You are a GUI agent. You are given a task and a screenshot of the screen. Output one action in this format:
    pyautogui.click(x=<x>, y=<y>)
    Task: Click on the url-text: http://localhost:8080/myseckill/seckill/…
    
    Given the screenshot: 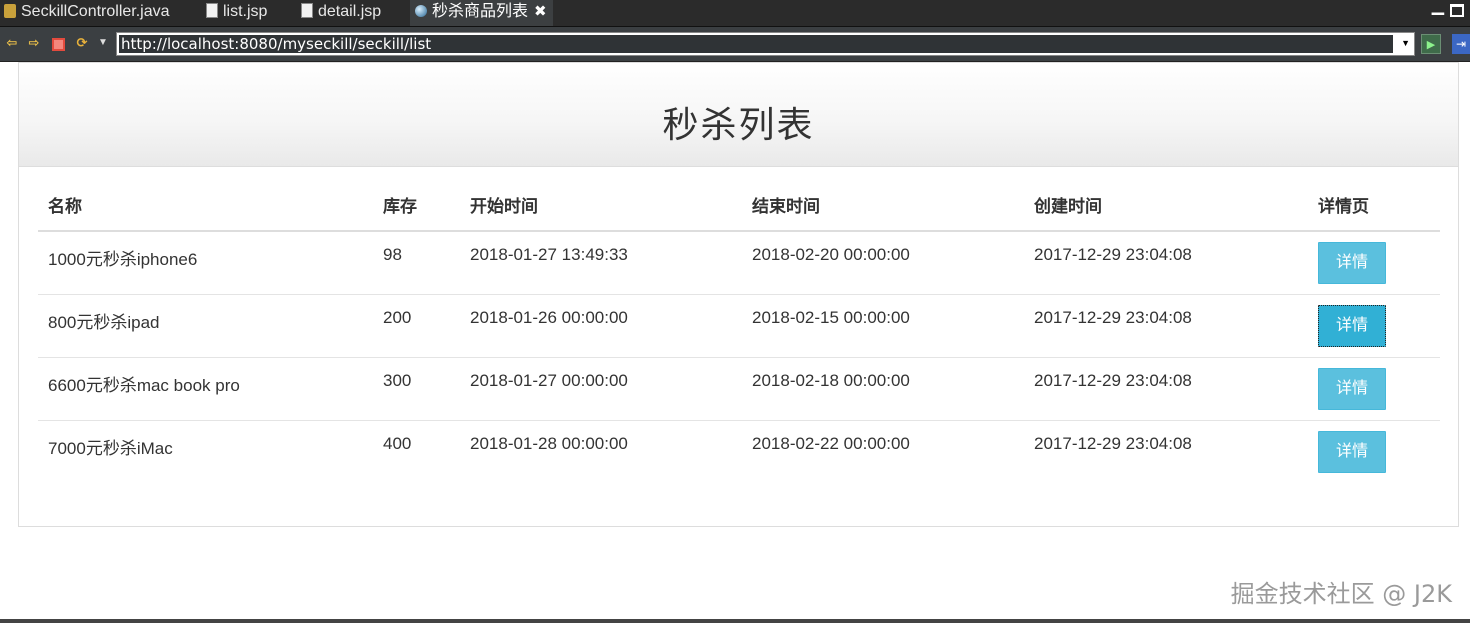 What is the action you would take?
    pyautogui.click(x=756, y=44)
    